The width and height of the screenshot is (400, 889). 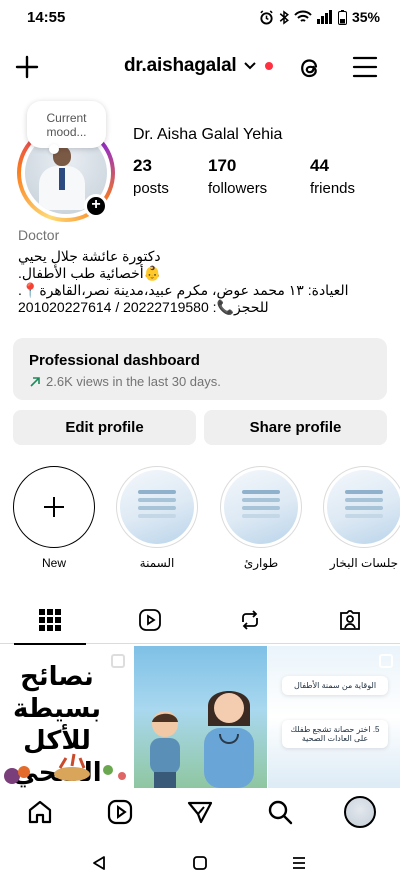 I want to click on profile-top-bar: dr.aishagalal, so click(x=200, y=68).